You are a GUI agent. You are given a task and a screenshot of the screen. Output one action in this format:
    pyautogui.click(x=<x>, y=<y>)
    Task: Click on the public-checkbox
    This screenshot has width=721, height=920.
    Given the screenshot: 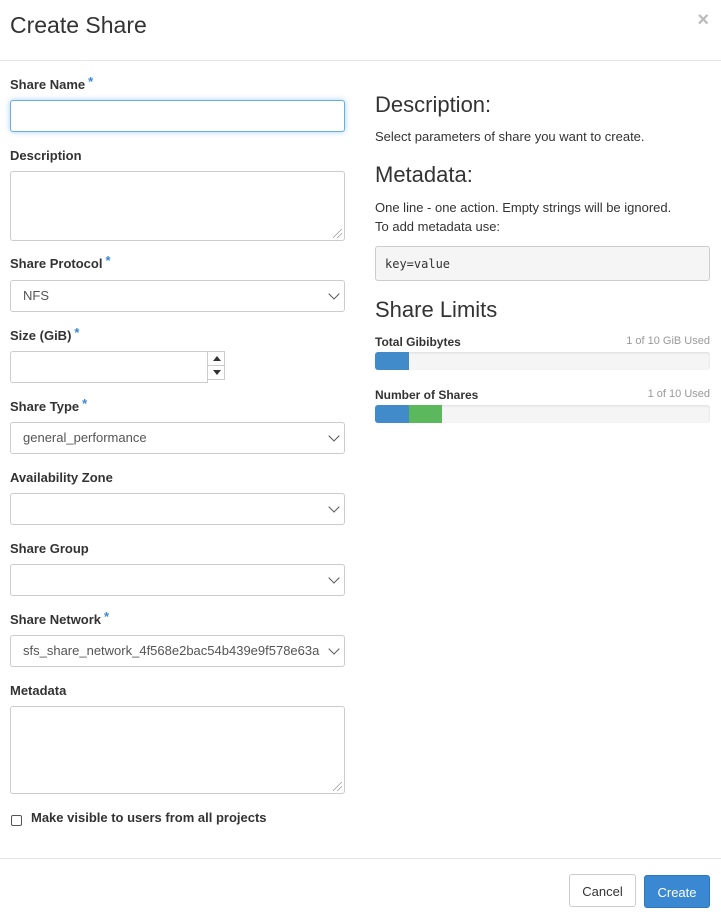 What is the action you would take?
    pyautogui.click(x=16, y=820)
    